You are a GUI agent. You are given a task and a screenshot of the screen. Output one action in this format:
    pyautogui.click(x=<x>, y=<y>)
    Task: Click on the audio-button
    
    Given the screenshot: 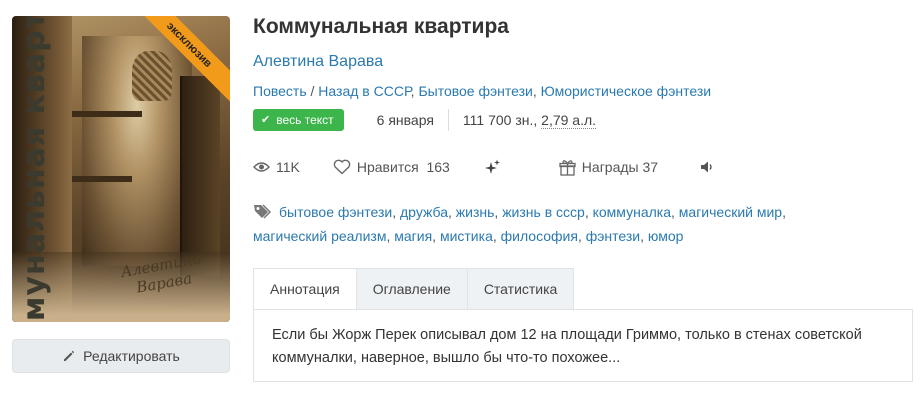 What is the action you would take?
    pyautogui.click(x=710, y=167)
    